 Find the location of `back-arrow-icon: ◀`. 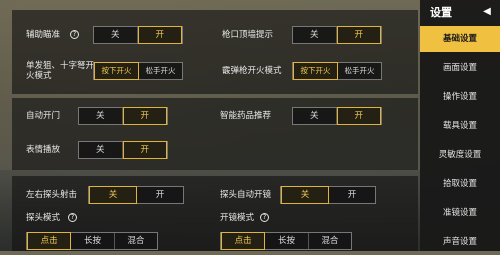

back-arrow-icon: ◀ is located at coordinates (487, 12).